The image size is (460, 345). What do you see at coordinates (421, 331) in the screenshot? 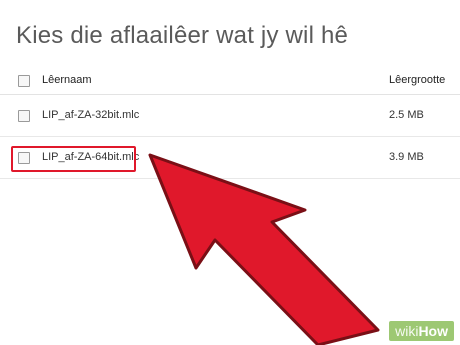
I see `wikihow-logo: wikiHow` at bounding box center [421, 331].